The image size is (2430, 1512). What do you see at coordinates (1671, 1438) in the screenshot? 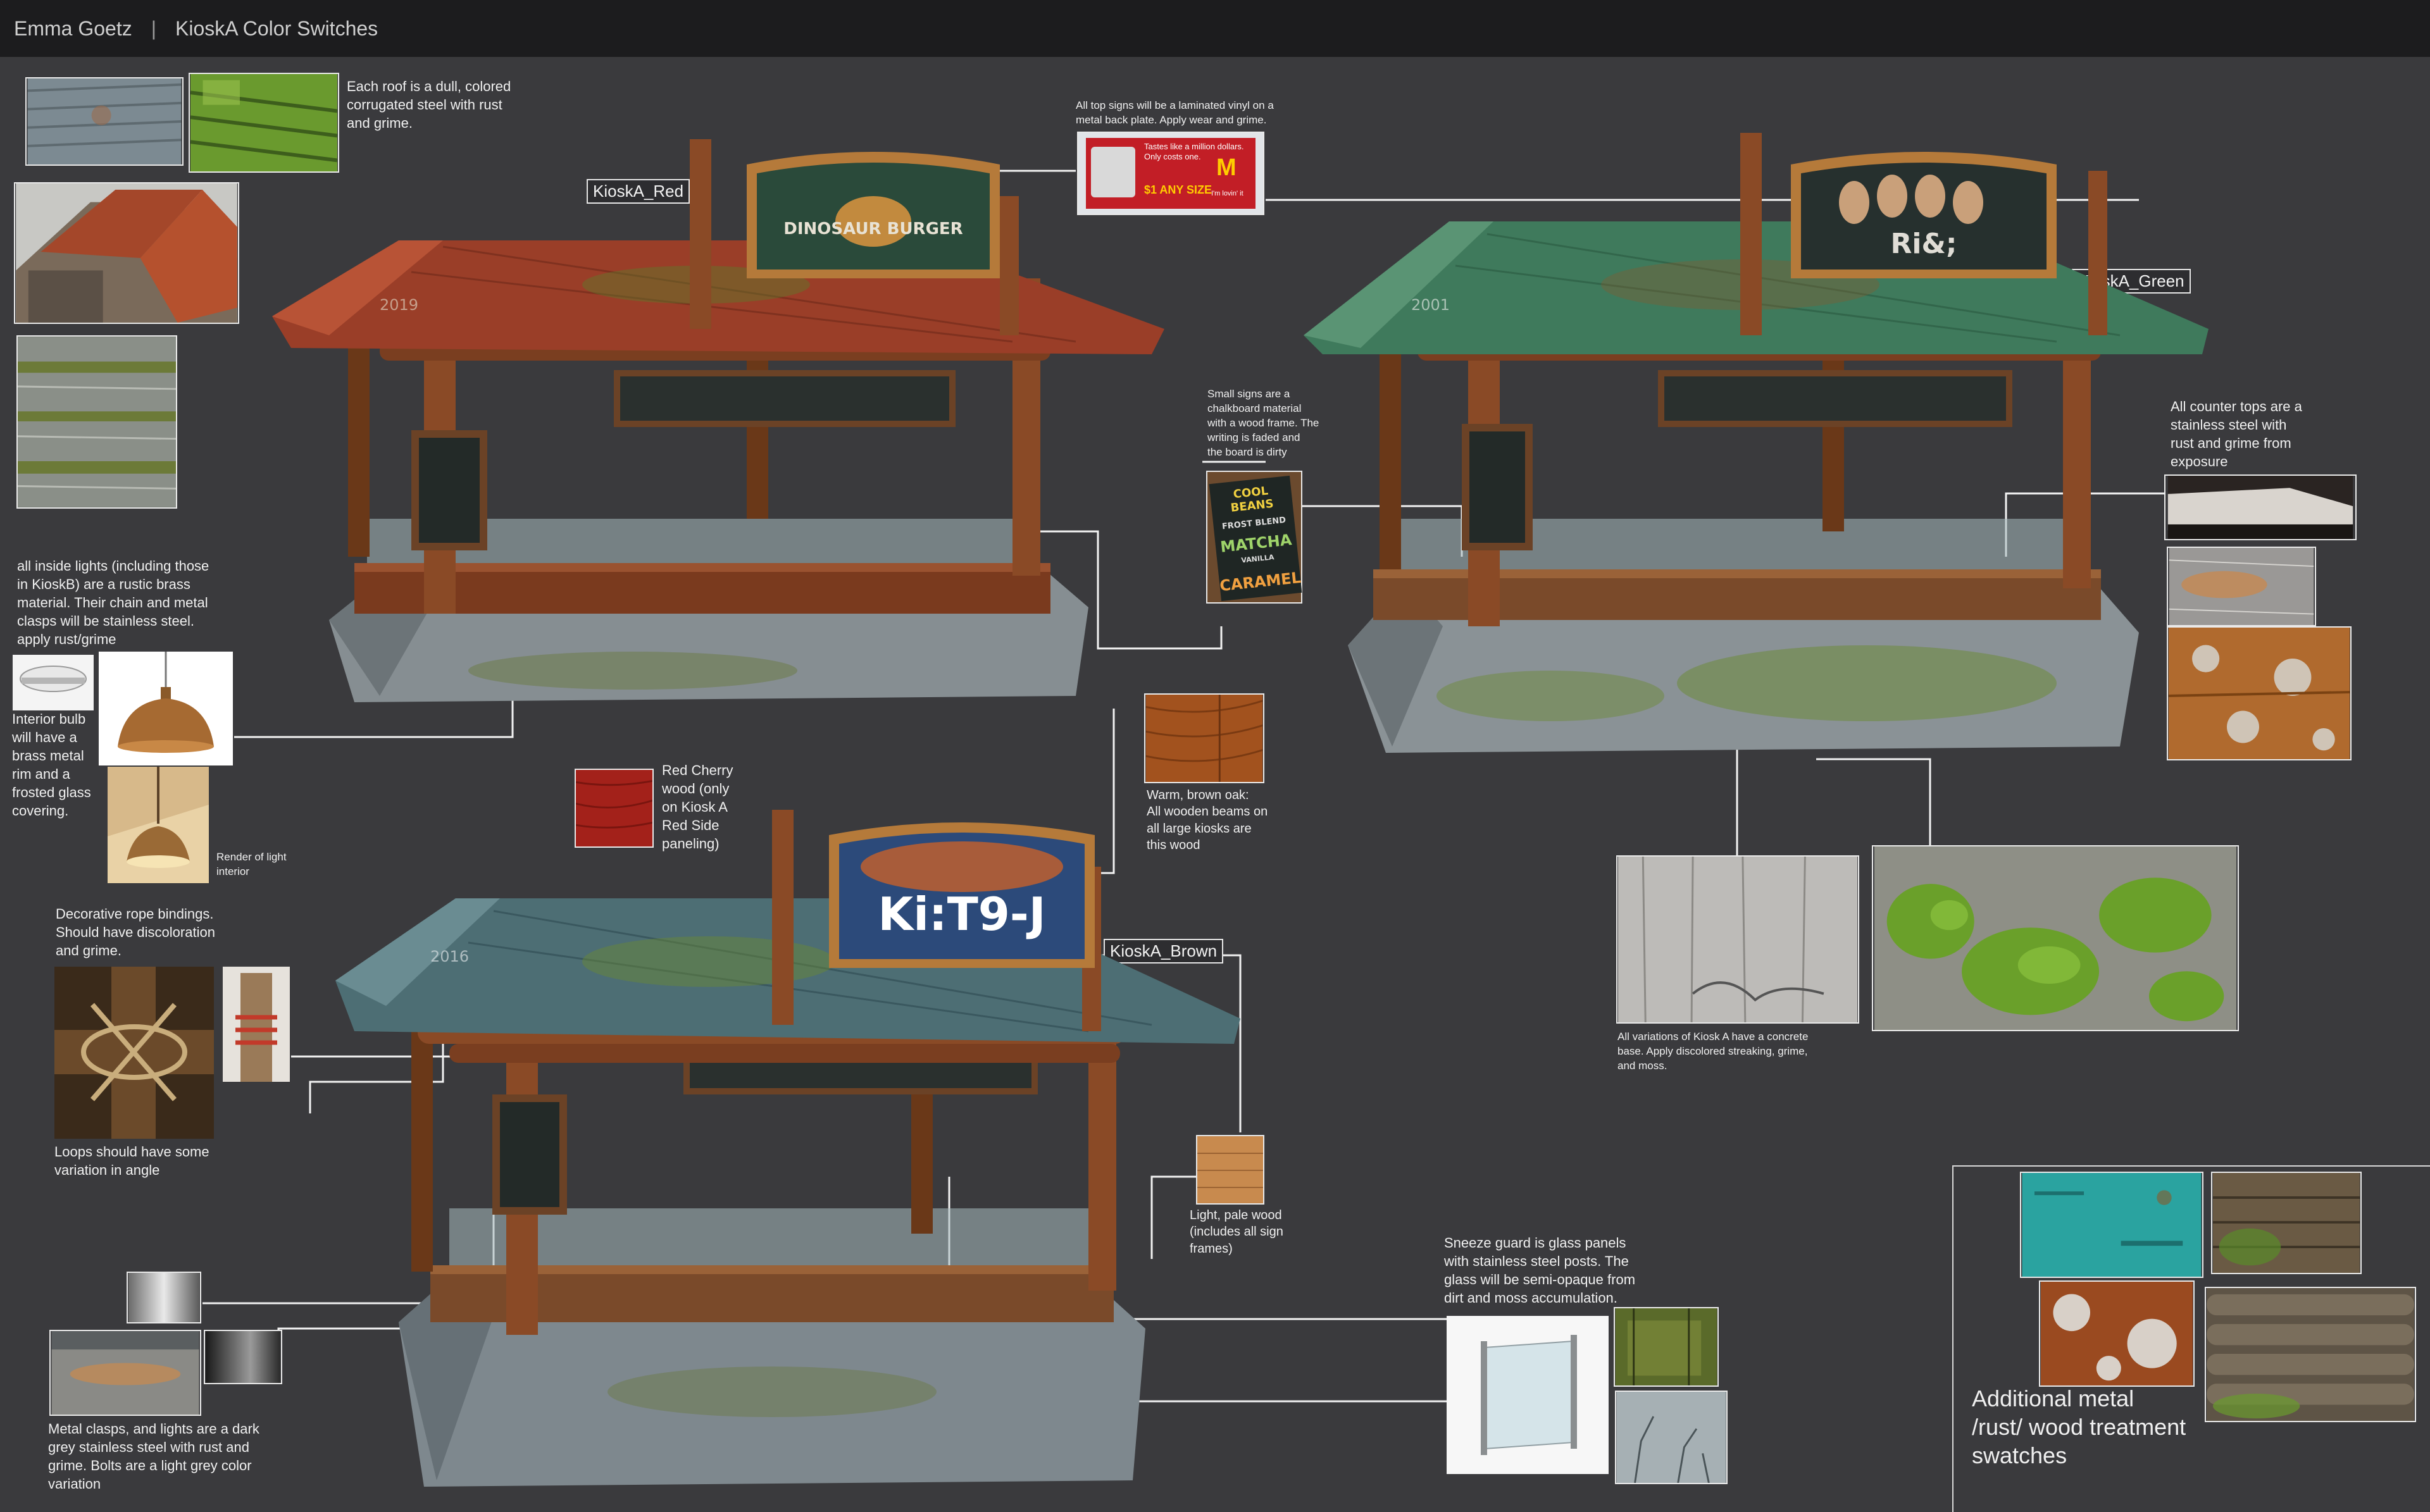
I see `frosted-glass-swatch` at bounding box center [1671, 1438].